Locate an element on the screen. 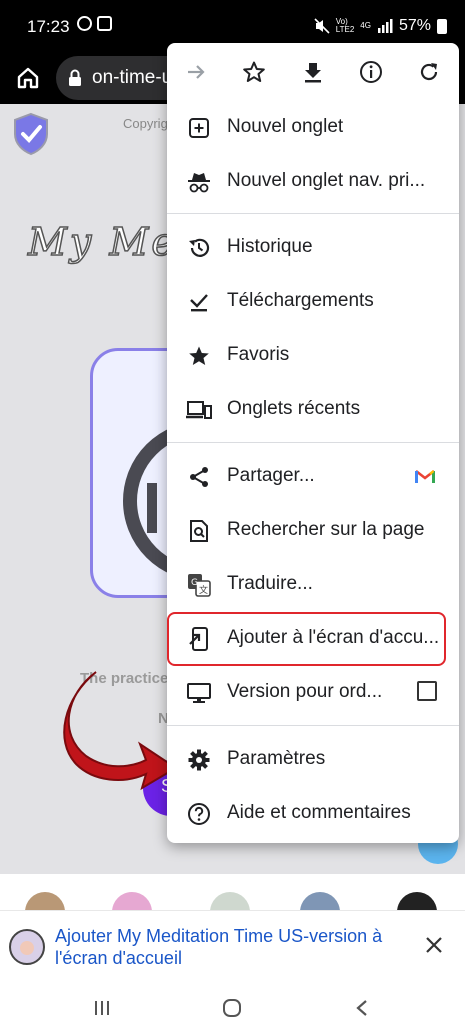 The image size is (465, 1033). forward-arrow-icon is located at coordinates (196, 72).